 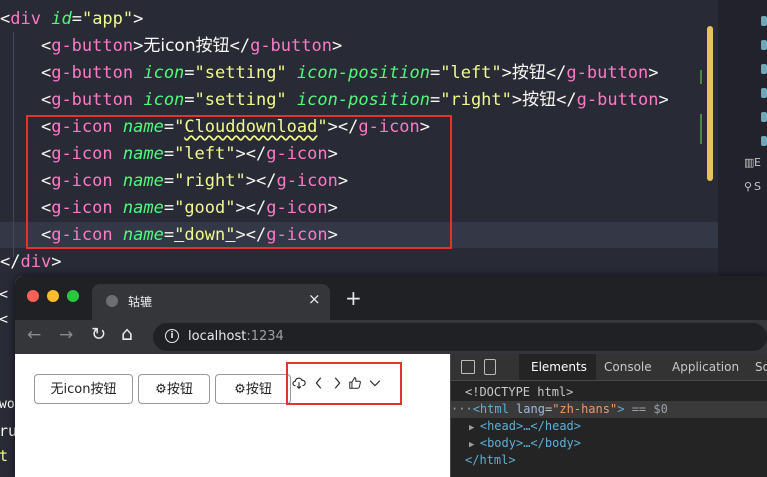 What do you see at coordinates (211, 302) in the screenshot?
I see `browser-tab: 轱辘 ×` at bounding box center [211, 302].